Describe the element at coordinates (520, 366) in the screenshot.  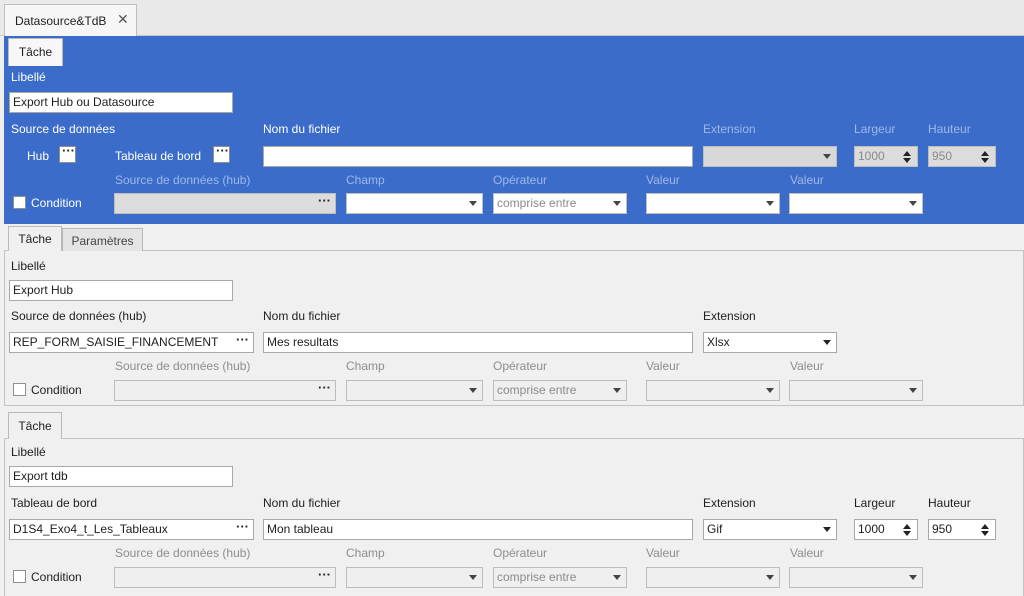
I see `task2-operateur-label: Opérateur` at that location.